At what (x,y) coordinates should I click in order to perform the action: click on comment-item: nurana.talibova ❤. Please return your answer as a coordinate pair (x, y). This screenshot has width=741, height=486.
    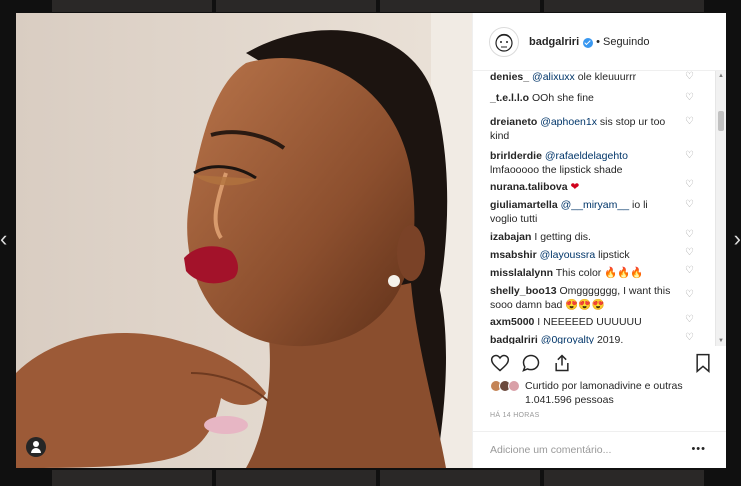
    Looking at the image, I should click on (592, 187).